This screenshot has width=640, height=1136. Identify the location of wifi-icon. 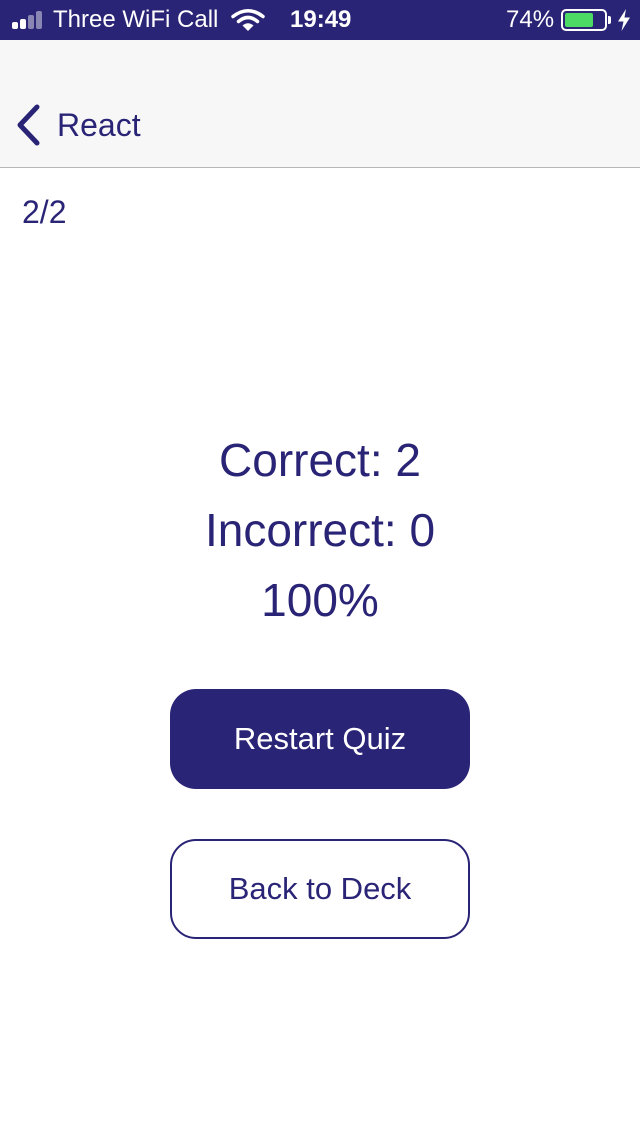
(248, 20).